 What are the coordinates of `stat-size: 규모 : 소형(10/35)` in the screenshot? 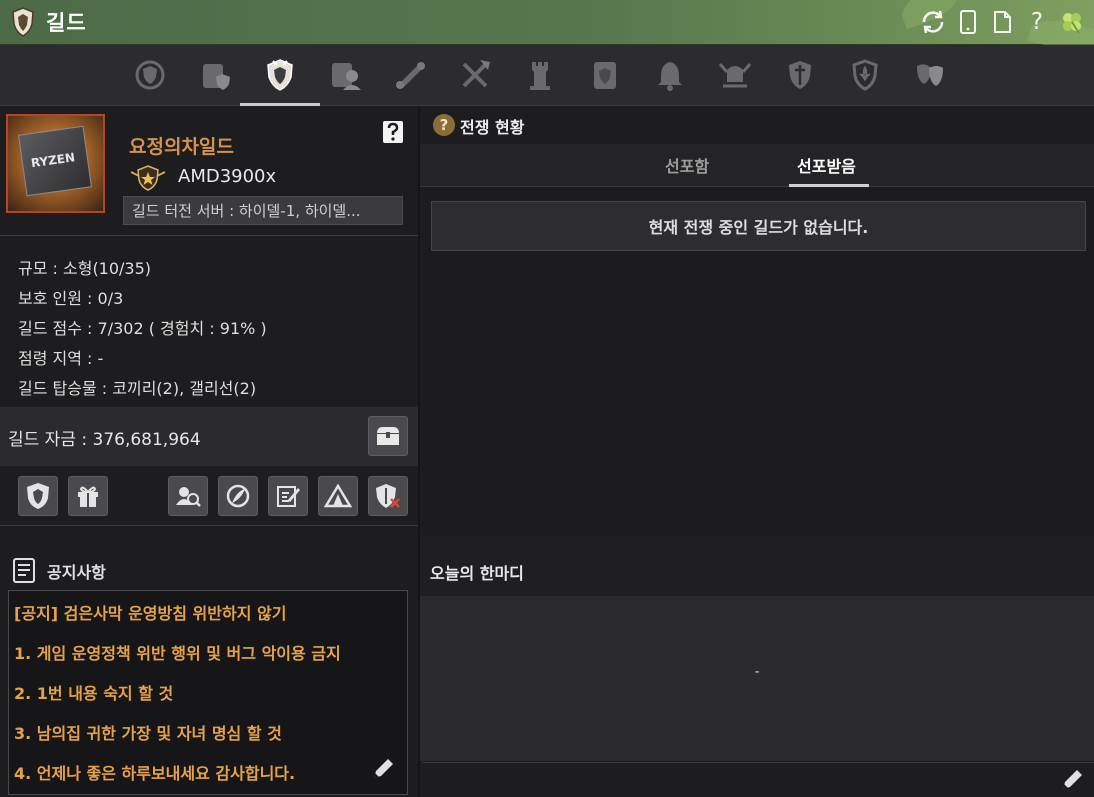 It's located at (85, 268).